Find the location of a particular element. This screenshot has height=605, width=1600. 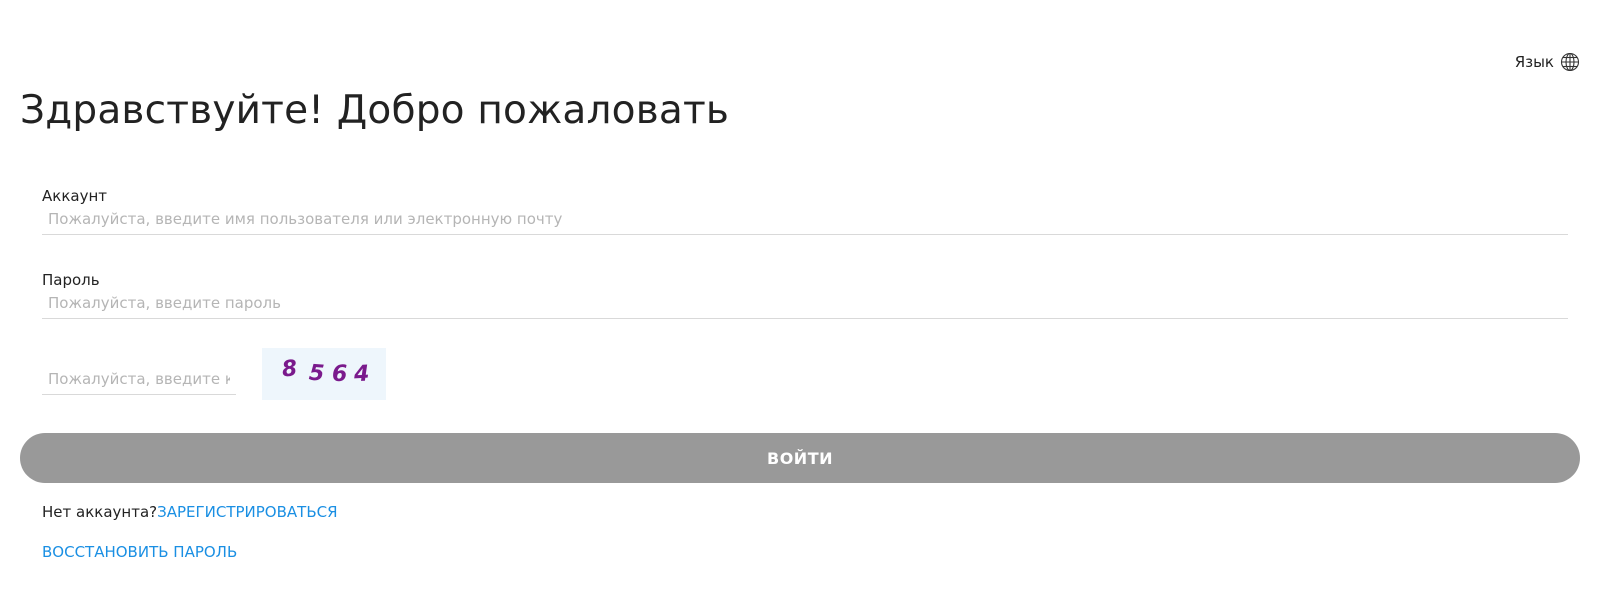

captcha-input is located at coordinates (139, 378).